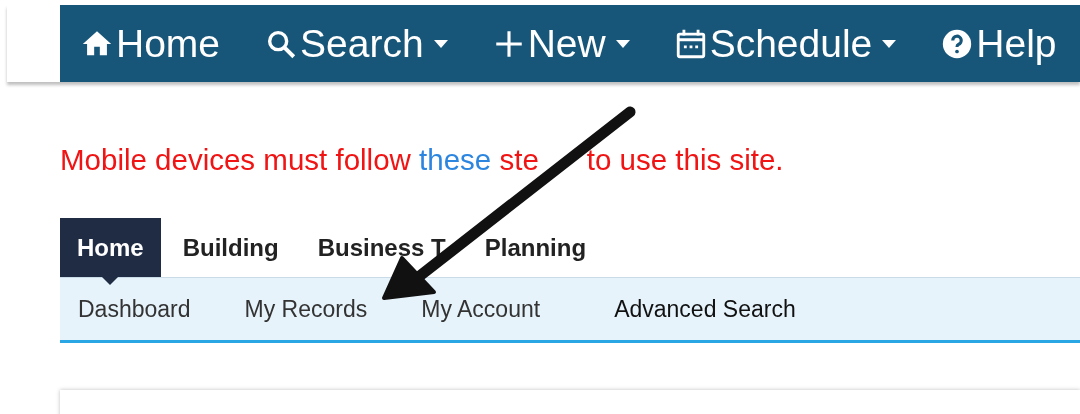  Describe the element at coordinates (455, 159) in the screenshot. I see `steps-link: these` at that location.